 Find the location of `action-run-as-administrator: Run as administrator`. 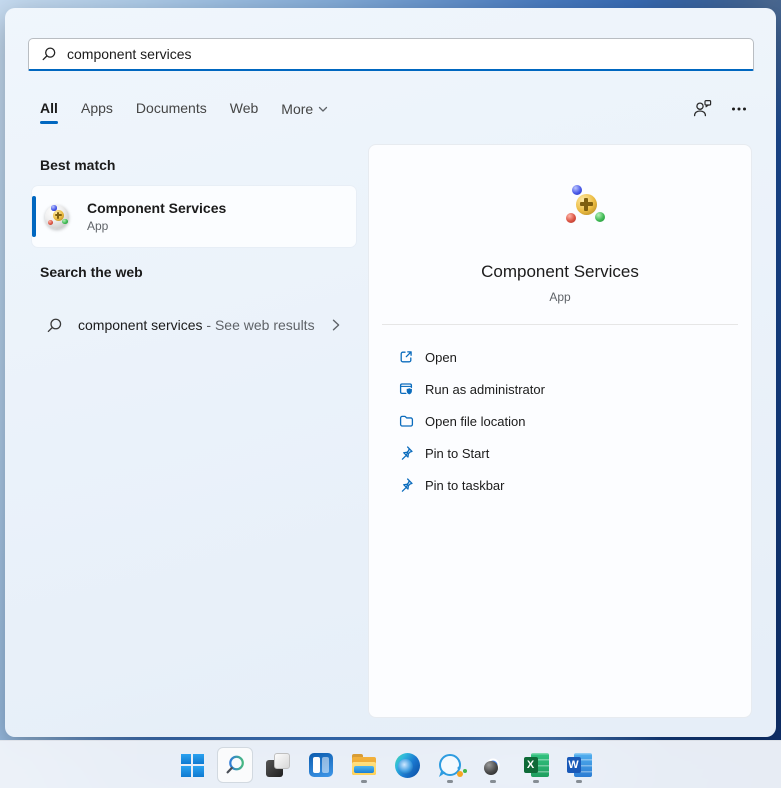

action-run-as-administrator: Run as administrator is located at coordinates (560, 389).